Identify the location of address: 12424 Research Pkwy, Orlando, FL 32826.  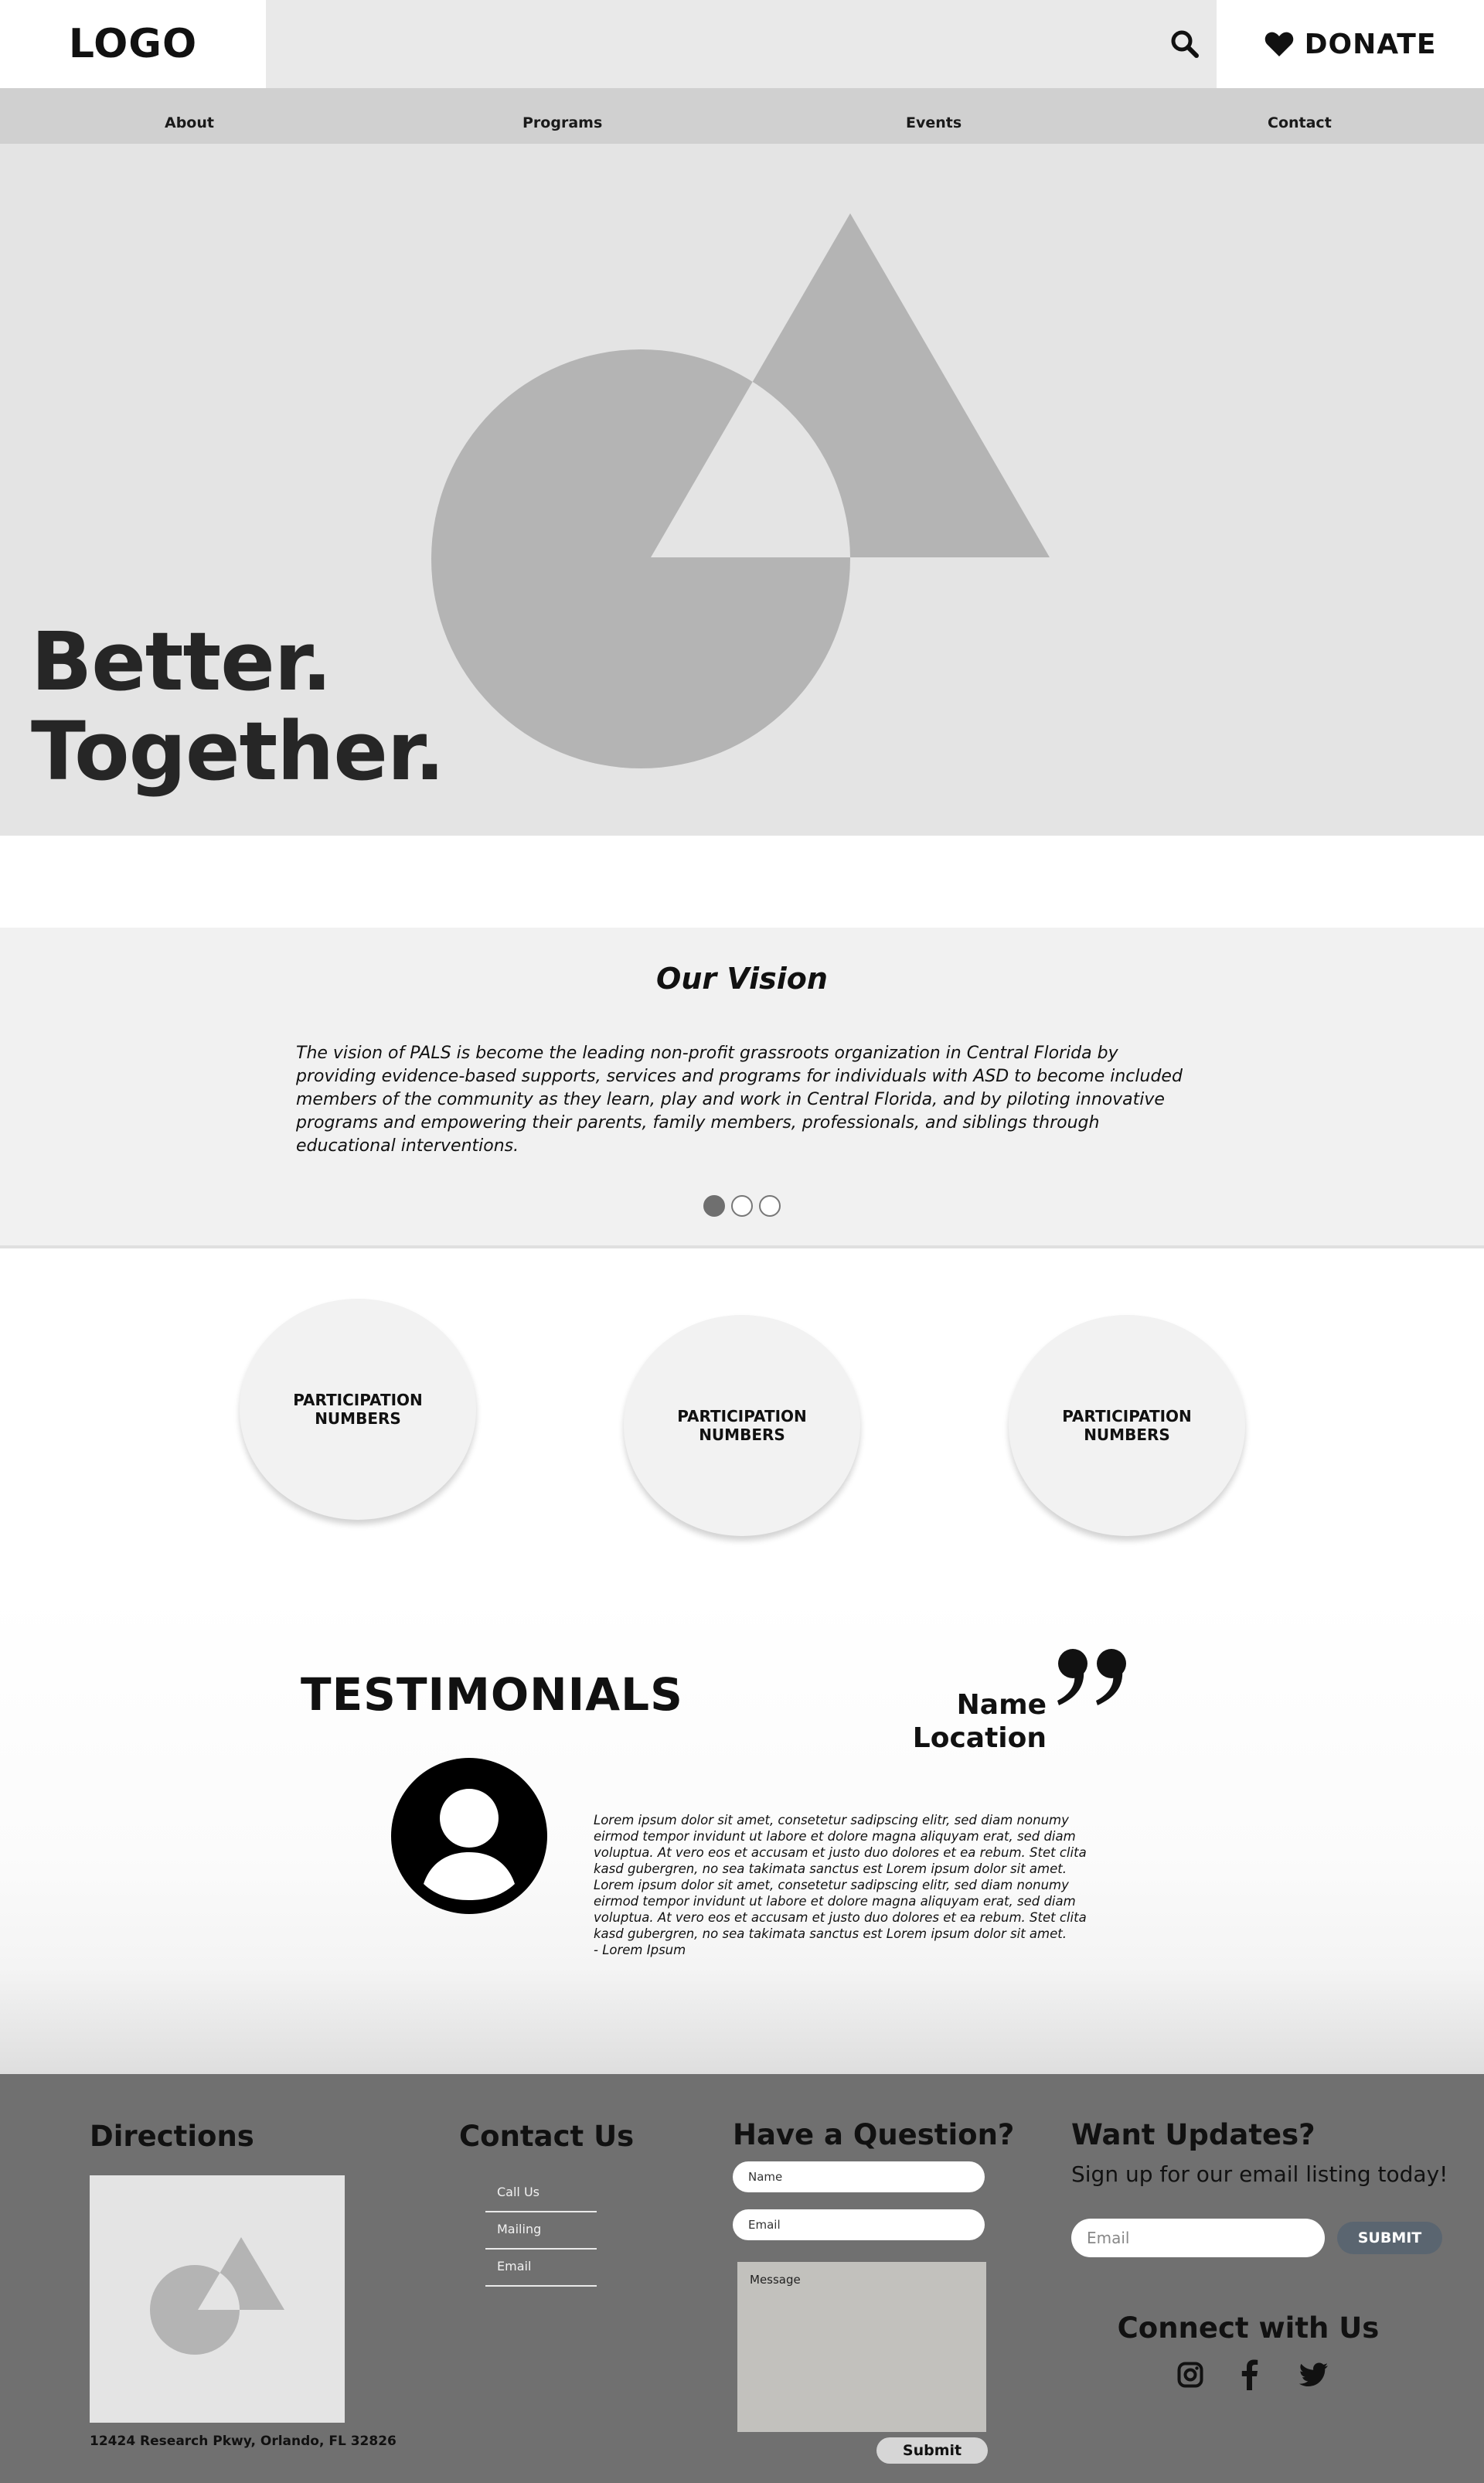
(243, 2441).